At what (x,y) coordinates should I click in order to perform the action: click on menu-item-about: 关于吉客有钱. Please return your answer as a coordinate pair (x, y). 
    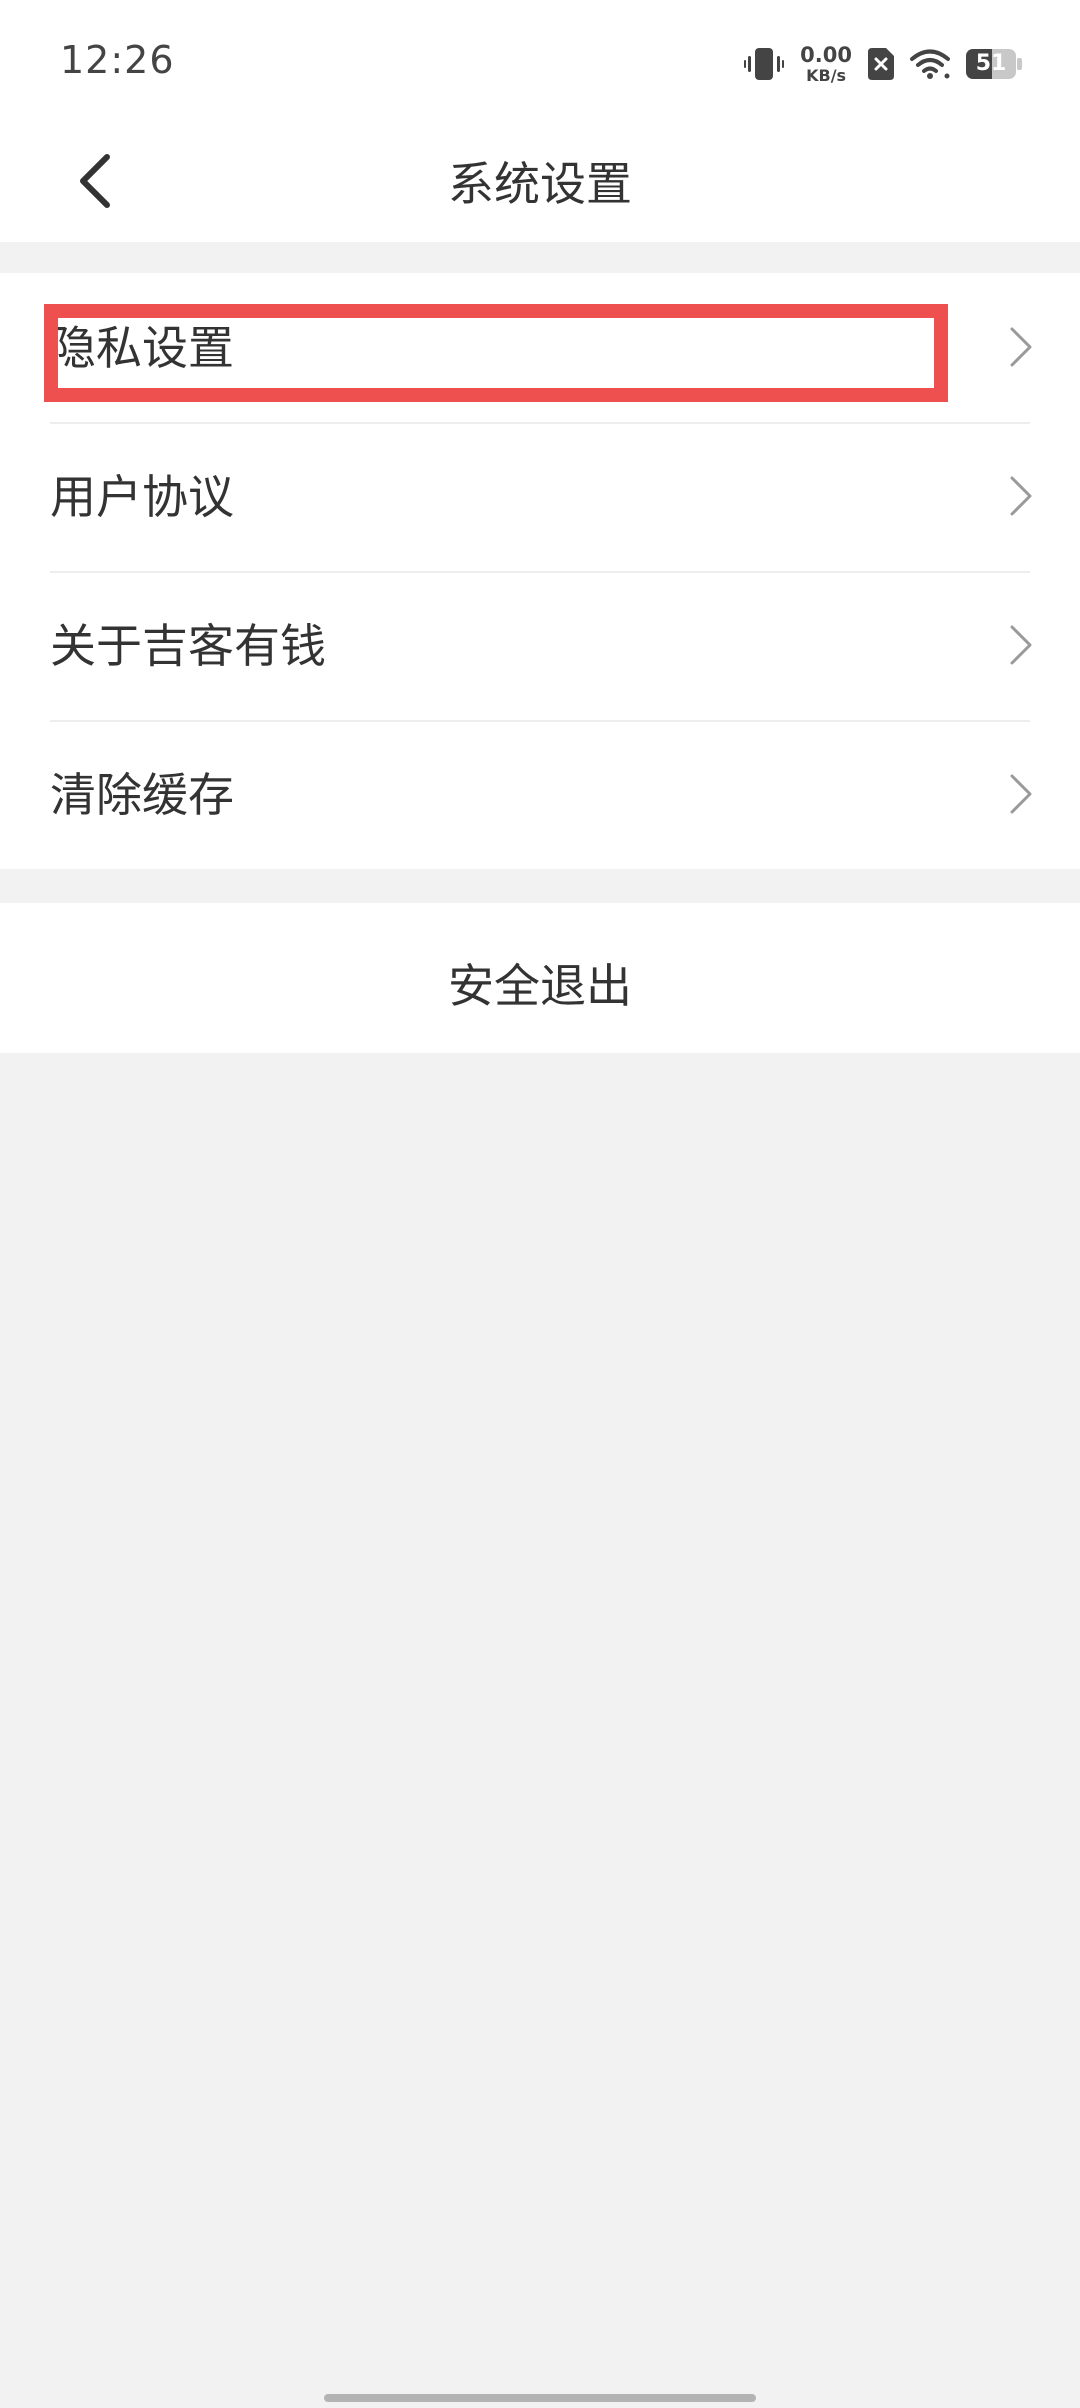
    Looking at the image, I should click on (540, 645).